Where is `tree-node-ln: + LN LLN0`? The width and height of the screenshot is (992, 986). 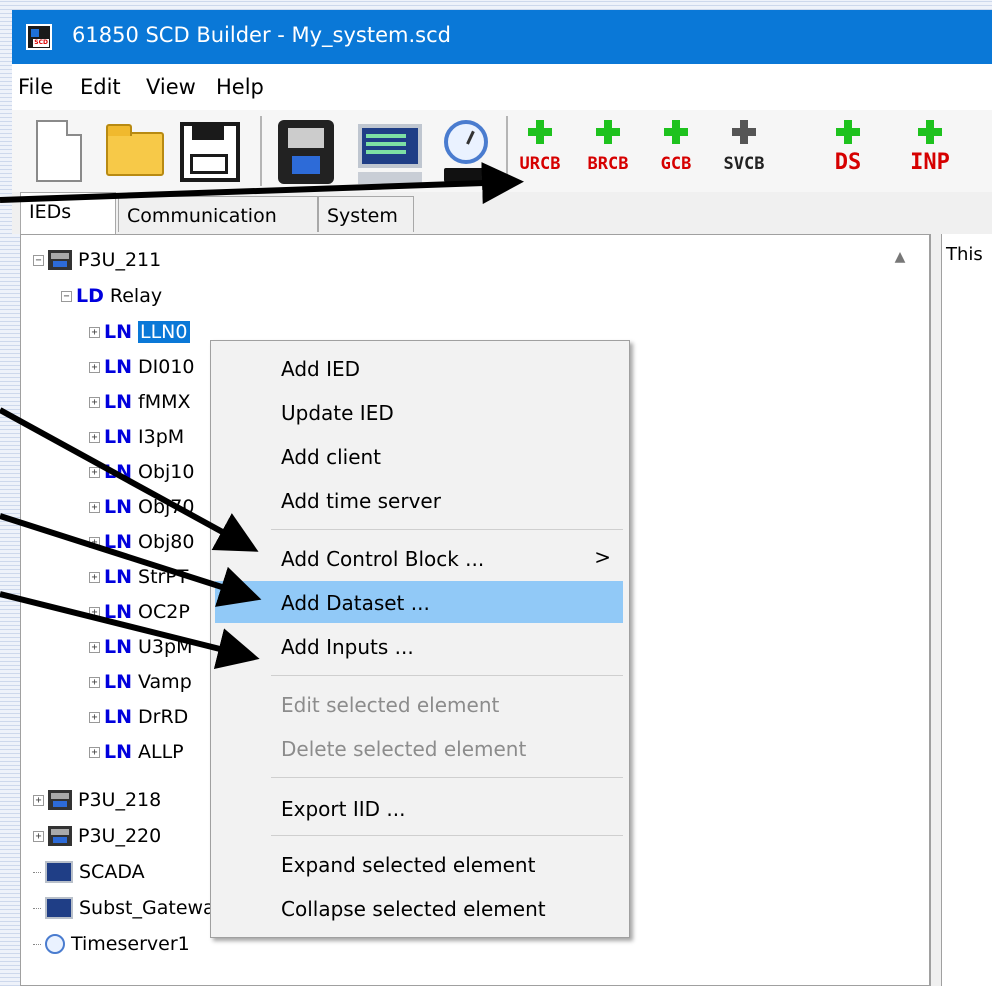
tree-node-ln: + LN LLN0 is located at coordinates (139, 332).